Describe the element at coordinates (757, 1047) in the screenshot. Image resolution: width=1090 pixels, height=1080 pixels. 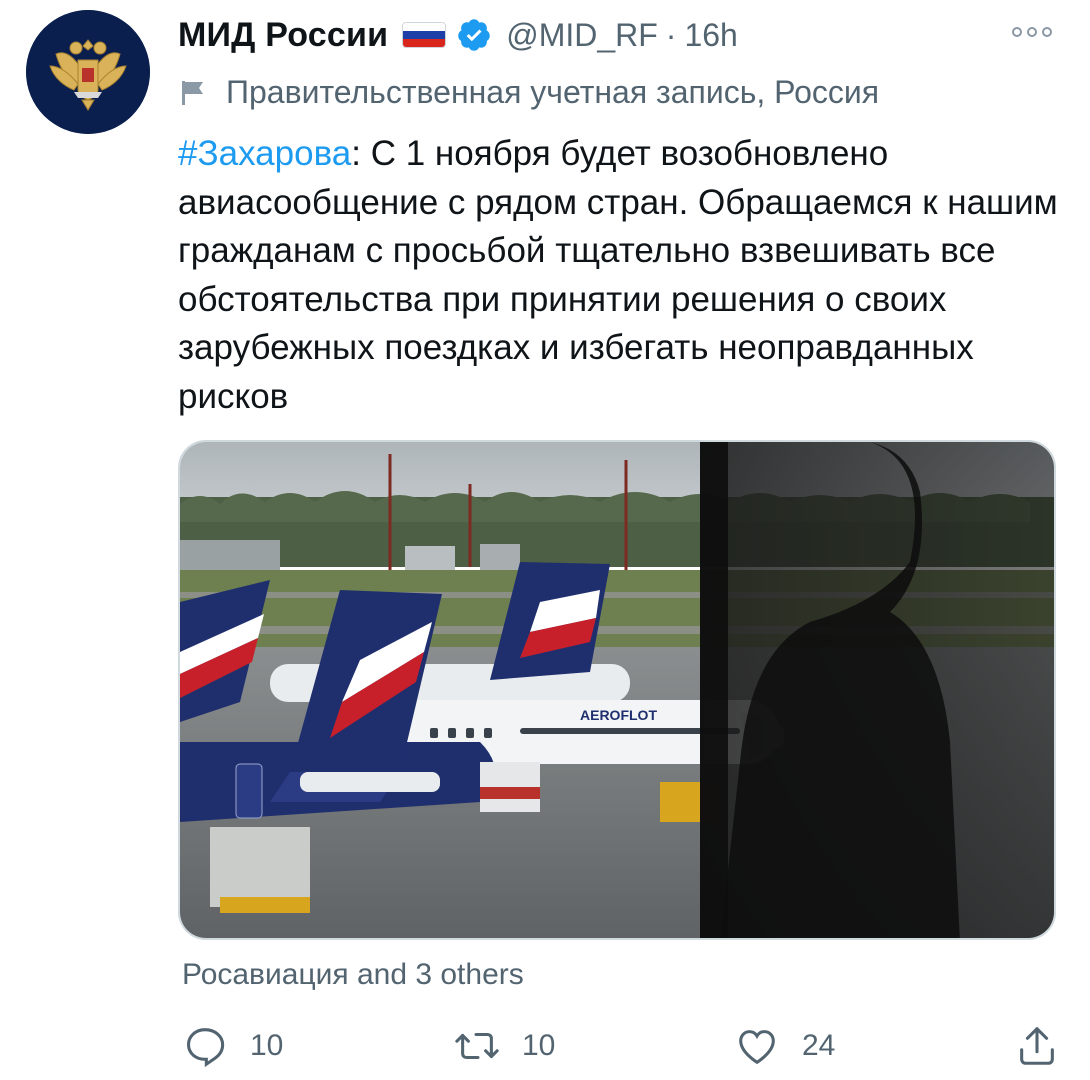
I see `heart-icon` at that location.